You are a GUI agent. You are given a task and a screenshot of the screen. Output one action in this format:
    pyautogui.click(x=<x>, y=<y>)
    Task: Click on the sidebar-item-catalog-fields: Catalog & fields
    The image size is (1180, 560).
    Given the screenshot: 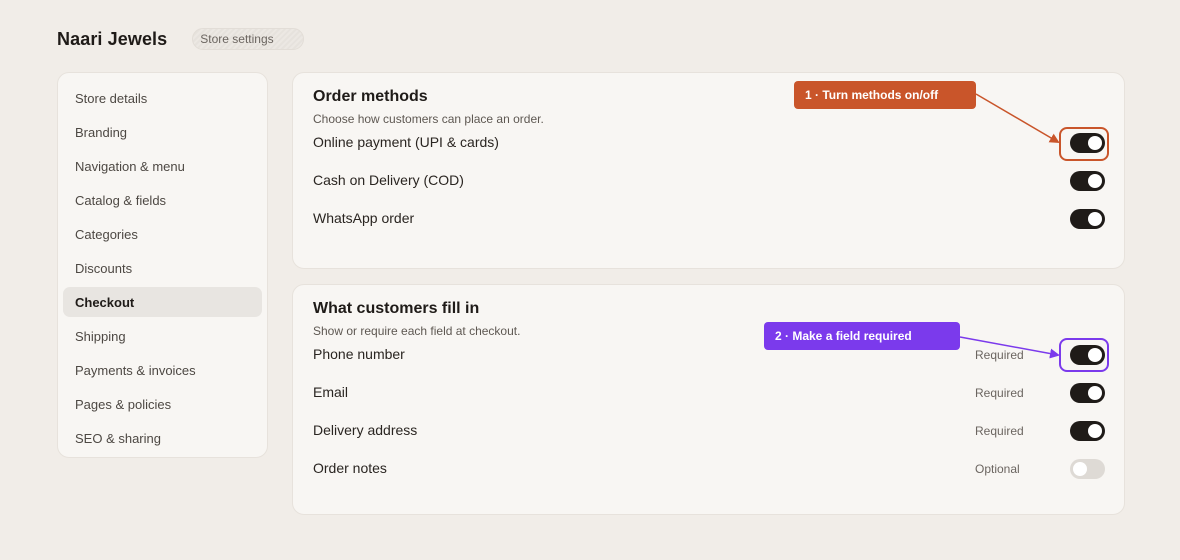 What is the action you would take?
    pyautogui.click(x=162, y=200)
    